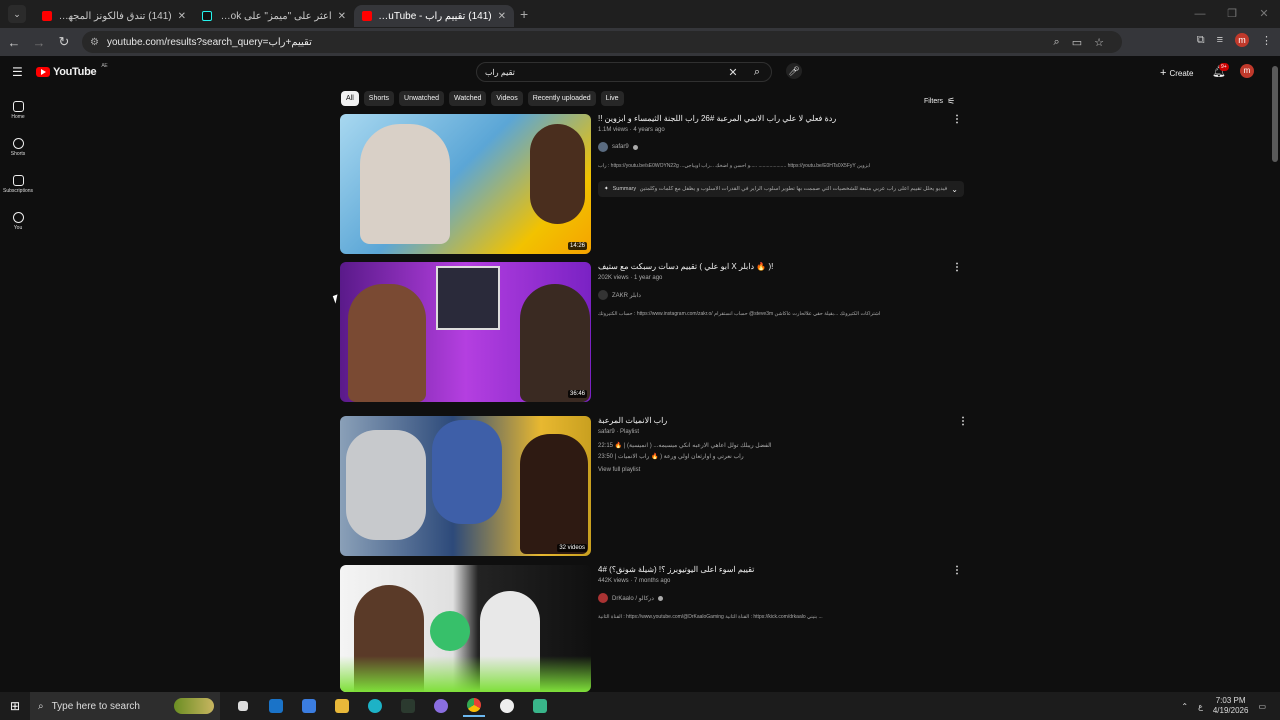 The image size is (1280, 720). I want to click on sidebar-item-subscriptions: Subscriptions, so click(18, 184).